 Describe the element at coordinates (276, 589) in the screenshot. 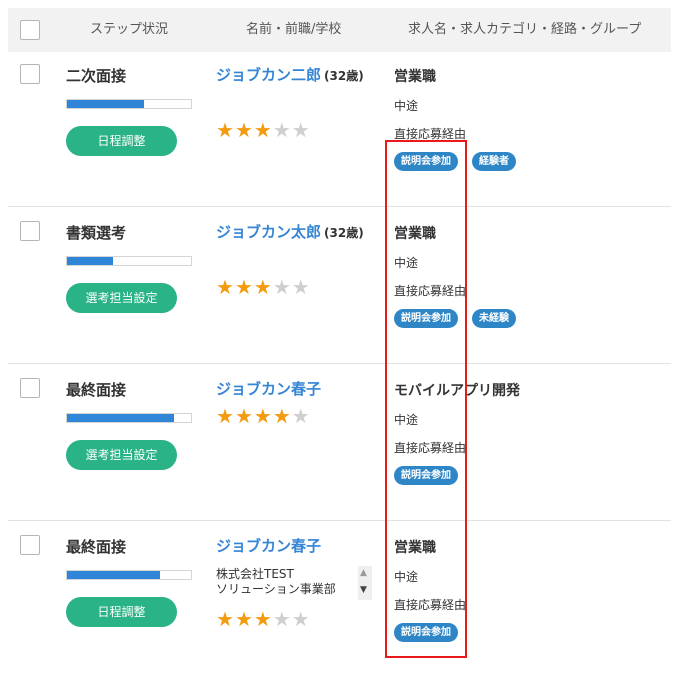

I see `employer-department: ソリューション事業部` at that location.